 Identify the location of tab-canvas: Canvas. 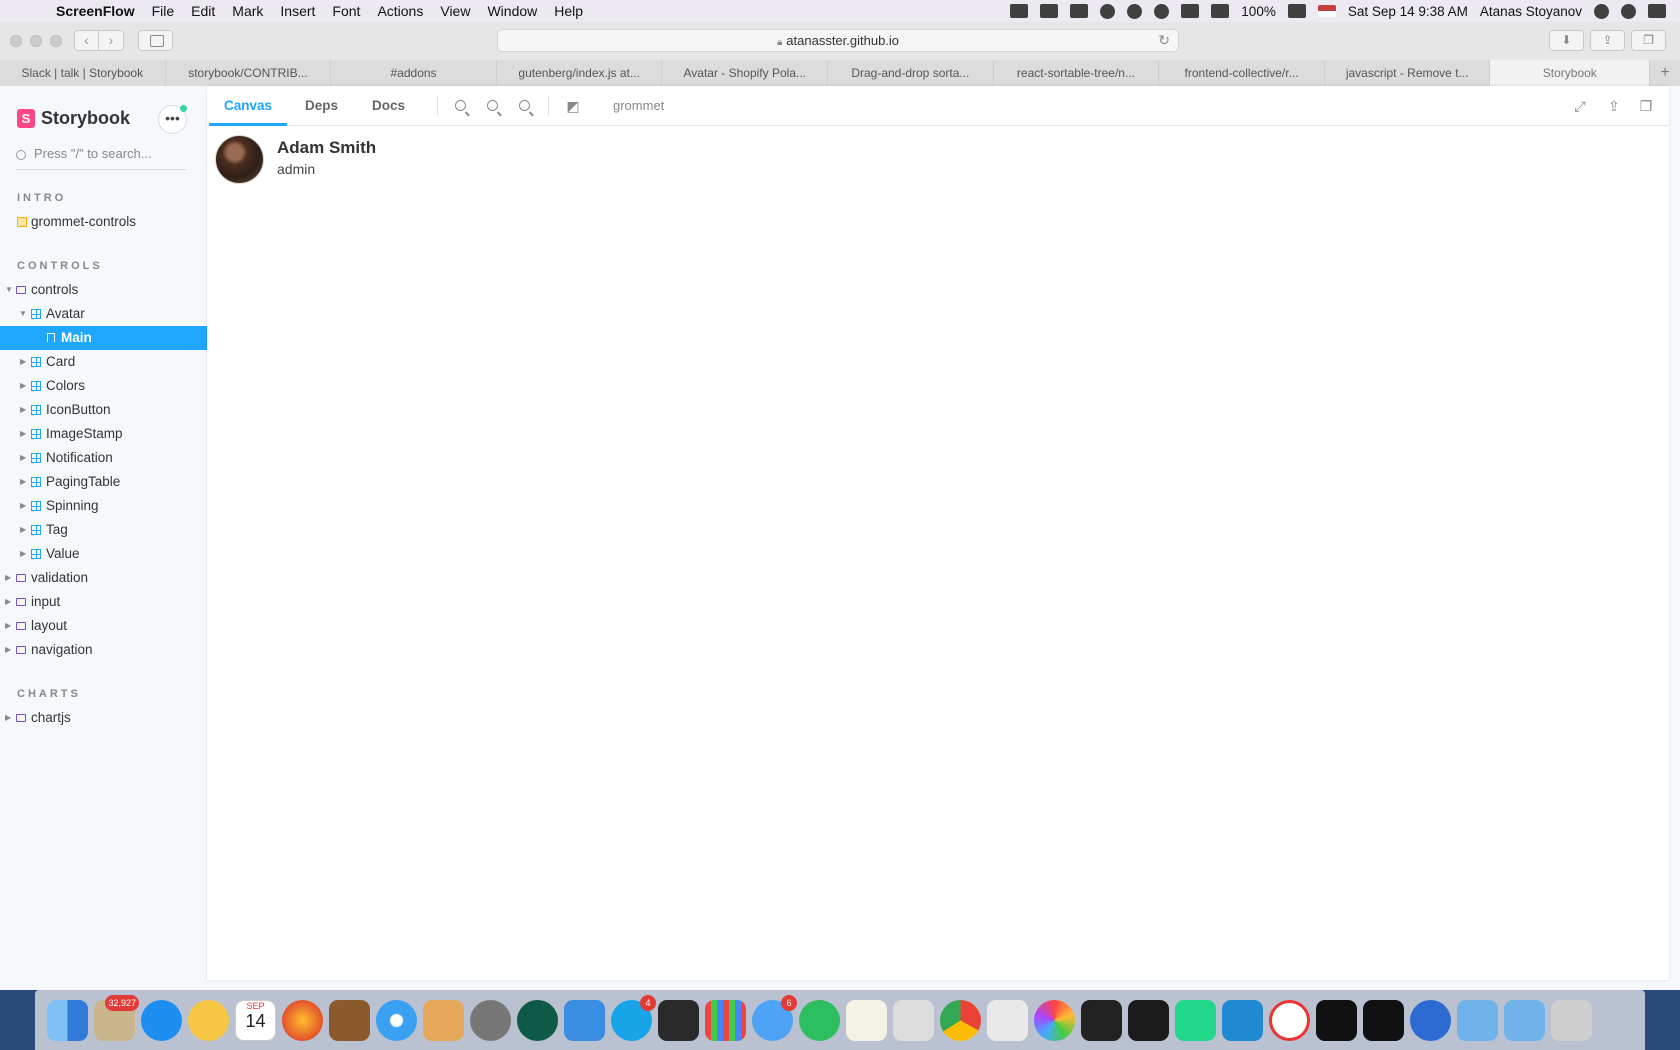
(248, 106).